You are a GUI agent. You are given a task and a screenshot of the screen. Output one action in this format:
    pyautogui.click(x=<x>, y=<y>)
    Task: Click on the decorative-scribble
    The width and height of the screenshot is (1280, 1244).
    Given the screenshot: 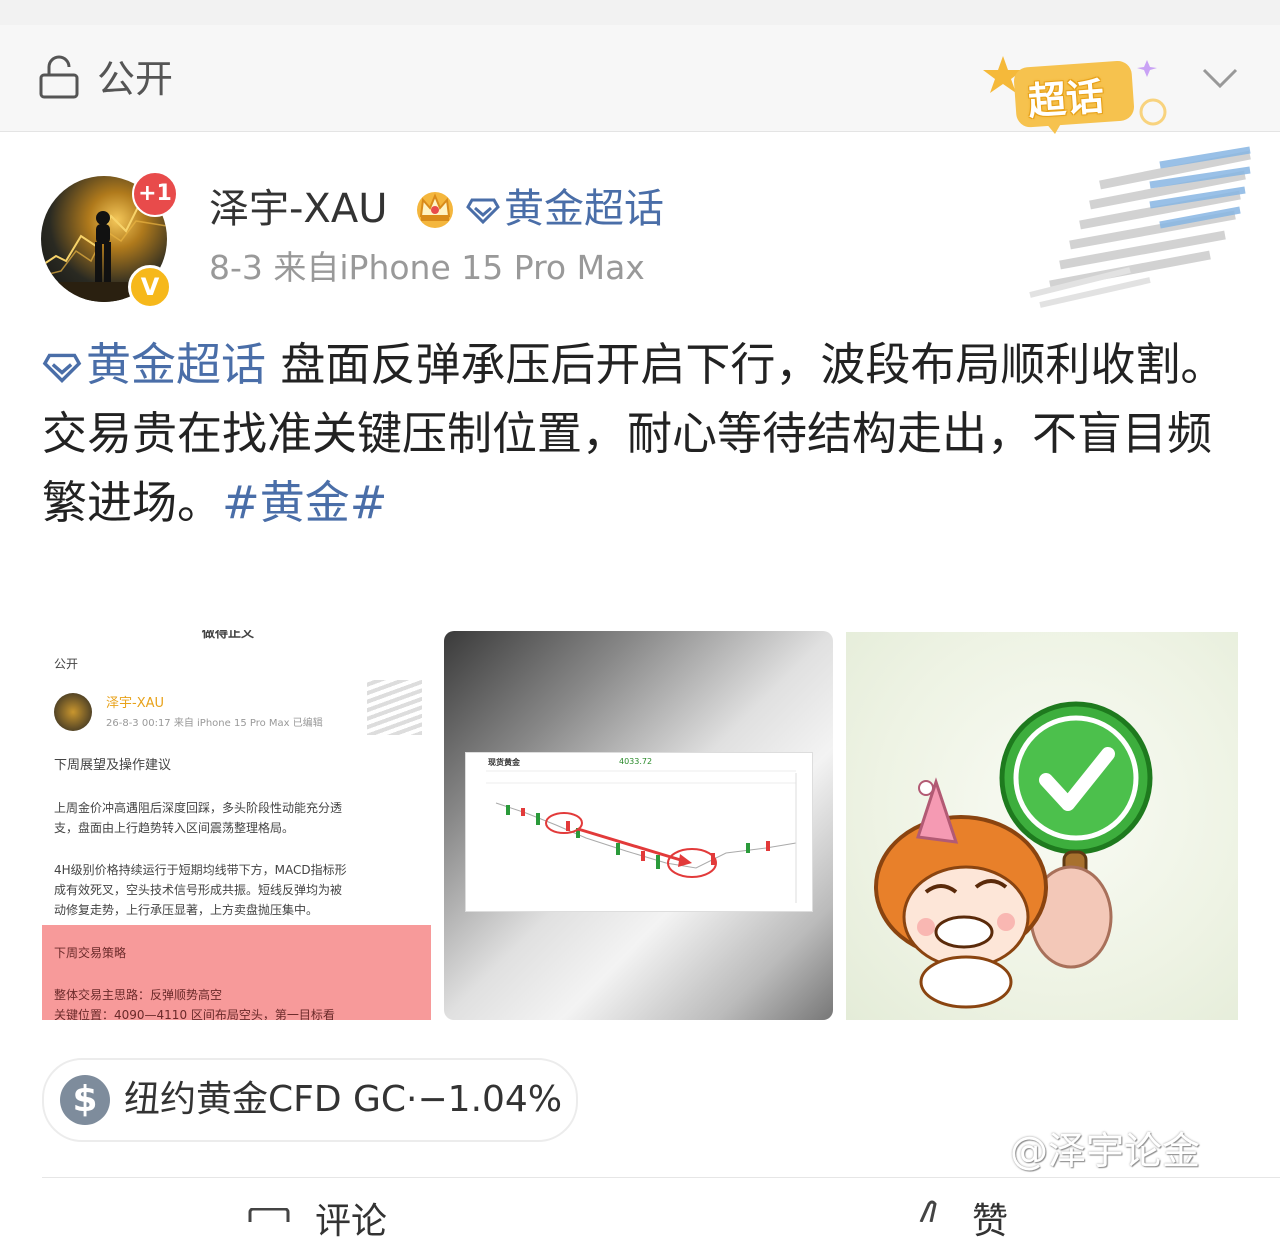 What is the action you would take?
    pyautogui.click(x=1140, y=227)
    